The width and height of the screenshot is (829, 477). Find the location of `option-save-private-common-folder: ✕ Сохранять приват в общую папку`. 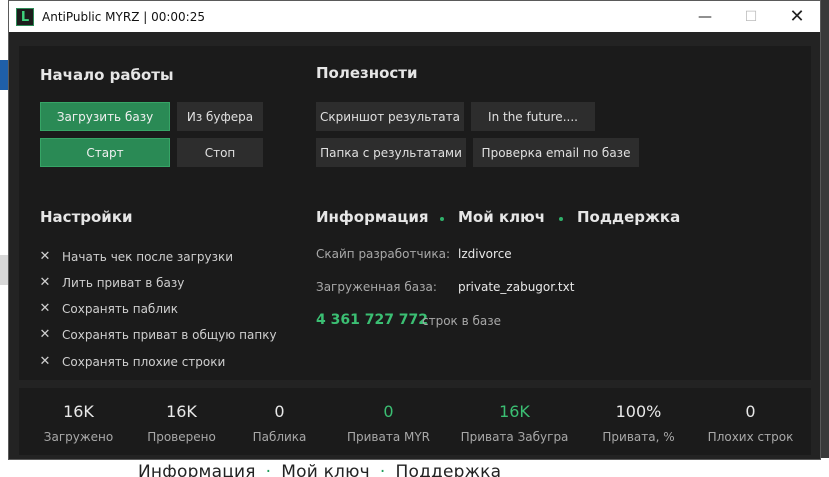

option-save-private-common-folder: ✕ Сохранять приват в общую папку is located at coordinates (158, 335).